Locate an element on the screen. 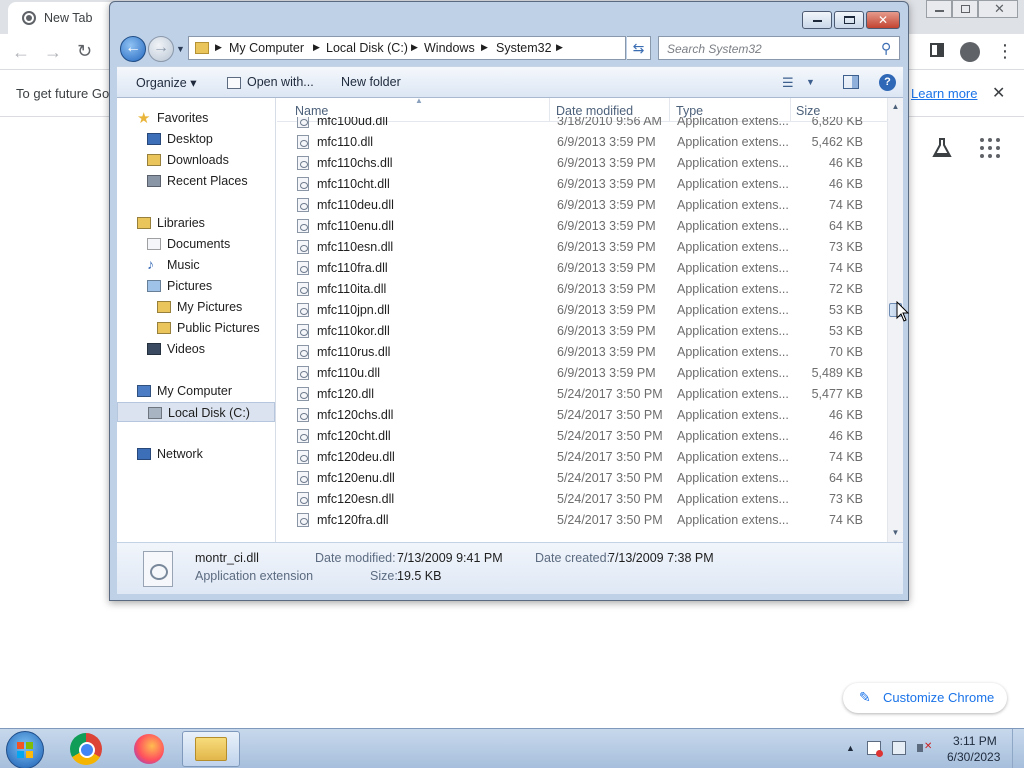  column-size: Size is located at coordinates (808, 111).